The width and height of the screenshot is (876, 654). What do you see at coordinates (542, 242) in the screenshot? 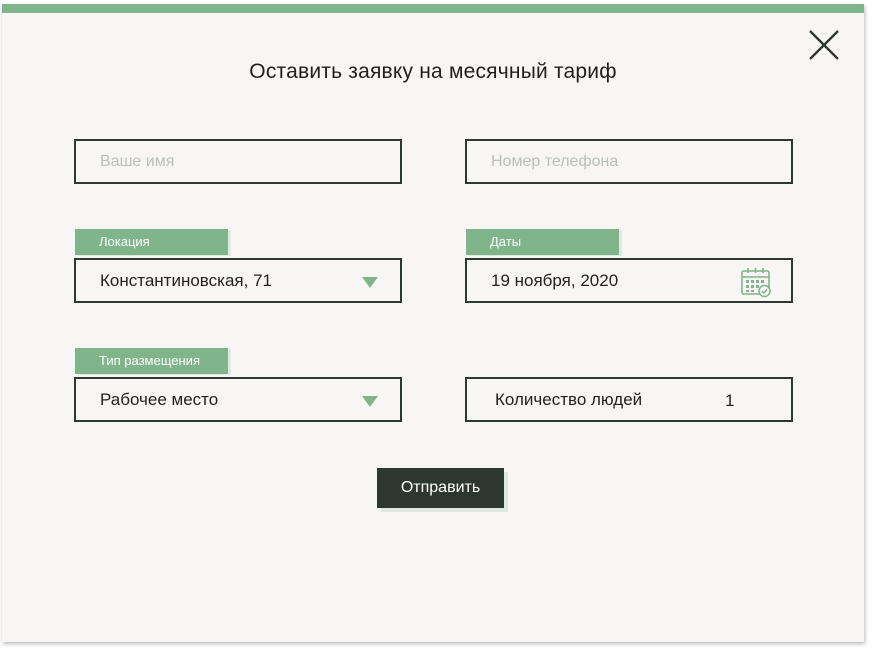
I see `dates-label: Даты` at bounding box center [542, 242].